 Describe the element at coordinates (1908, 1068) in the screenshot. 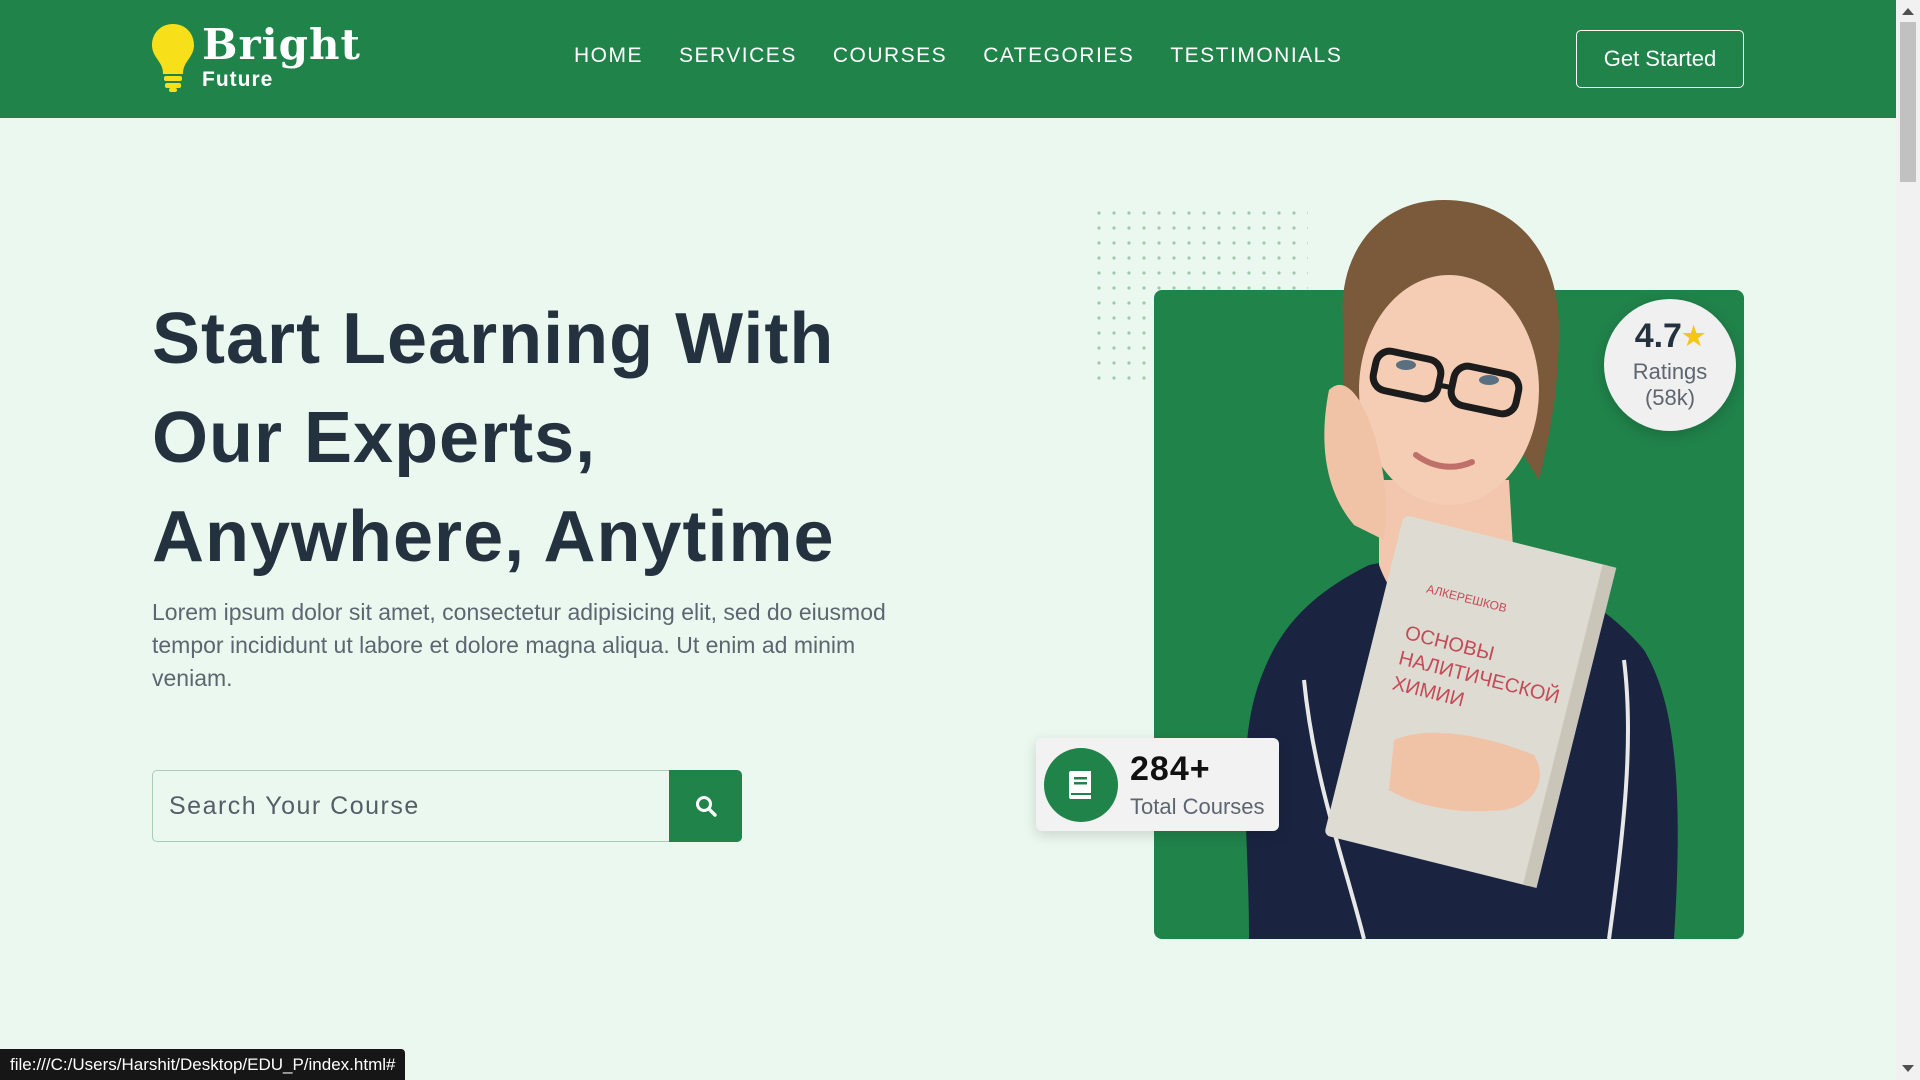

I see `scroll-down-arrow-icon` at that location.